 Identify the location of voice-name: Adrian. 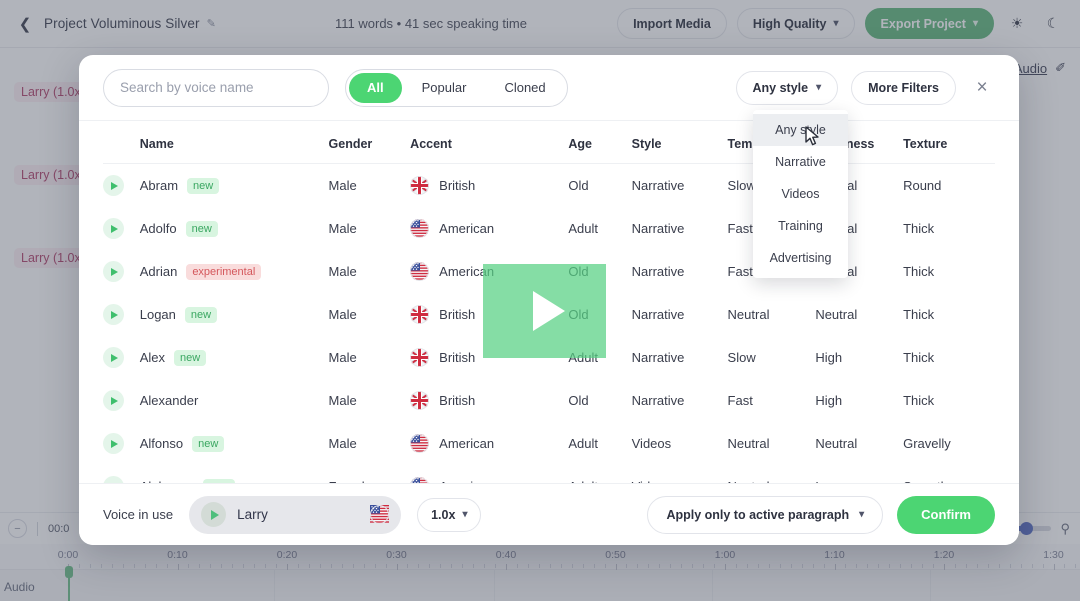
(158, 271).